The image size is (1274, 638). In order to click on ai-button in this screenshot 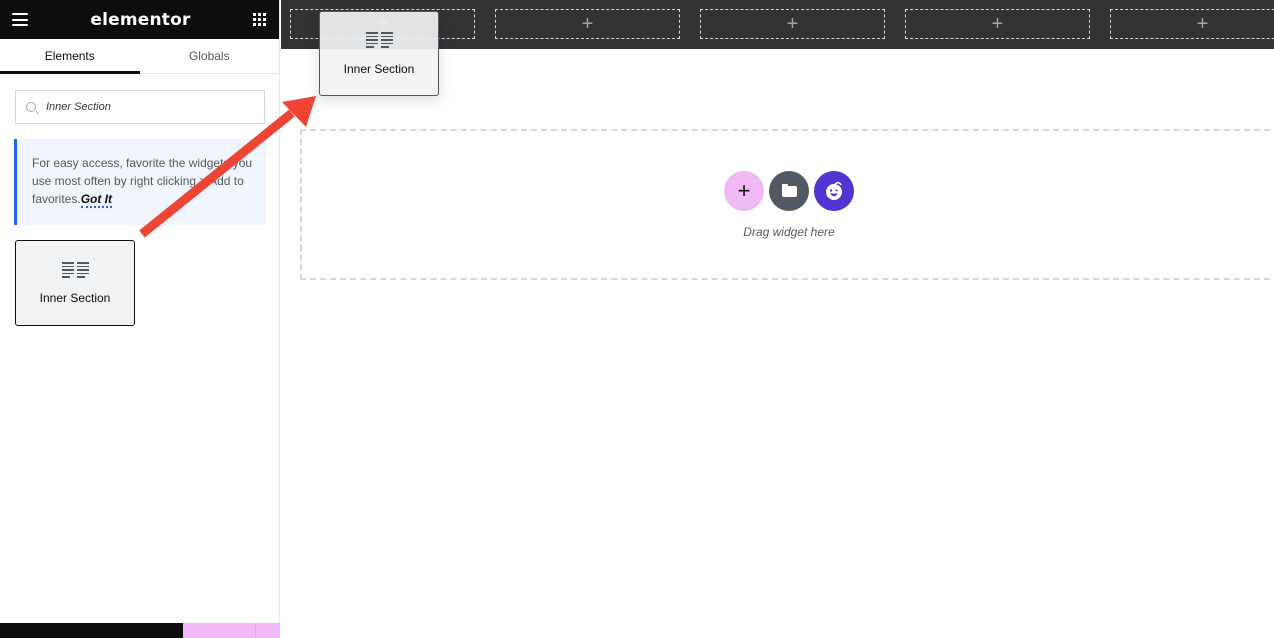, I will do `click(834, 191)`.